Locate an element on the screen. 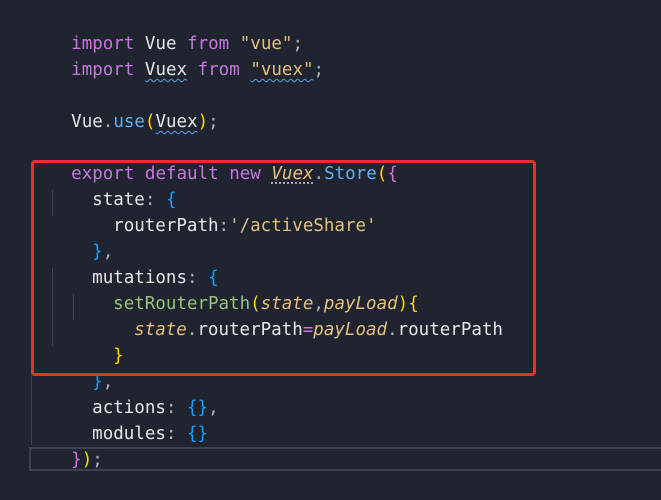  code-line-17: }); is located at coordinates (66, 445).